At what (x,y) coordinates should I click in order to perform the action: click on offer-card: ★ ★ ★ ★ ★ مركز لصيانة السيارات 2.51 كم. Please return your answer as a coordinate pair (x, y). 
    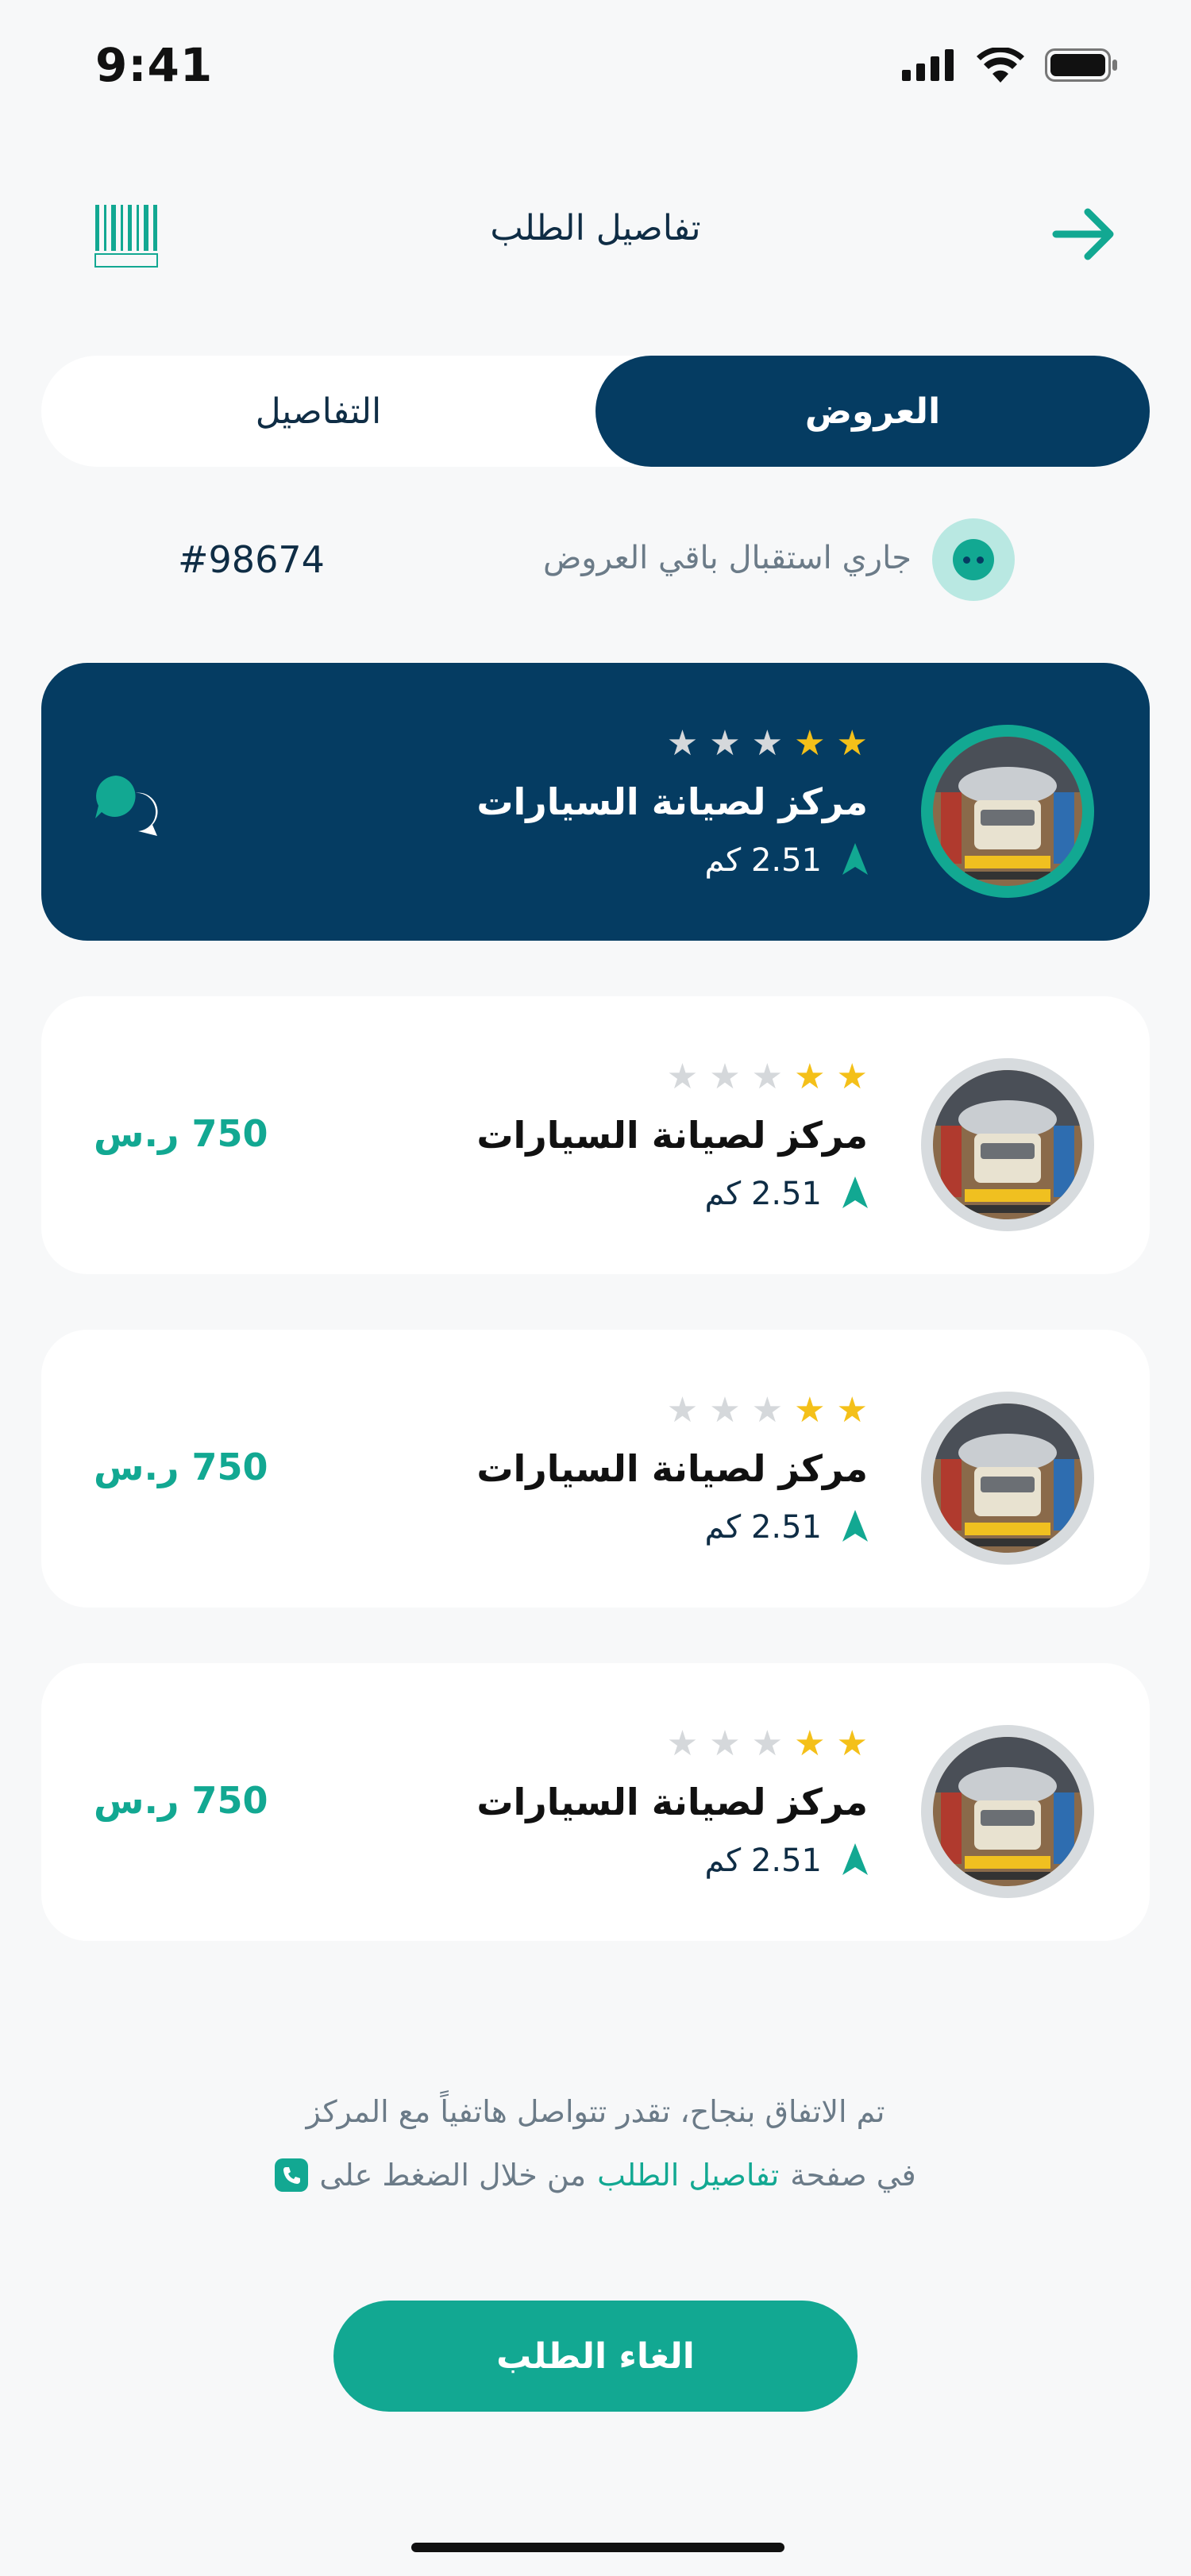
    Looking at the image, I should click on (595, 802).